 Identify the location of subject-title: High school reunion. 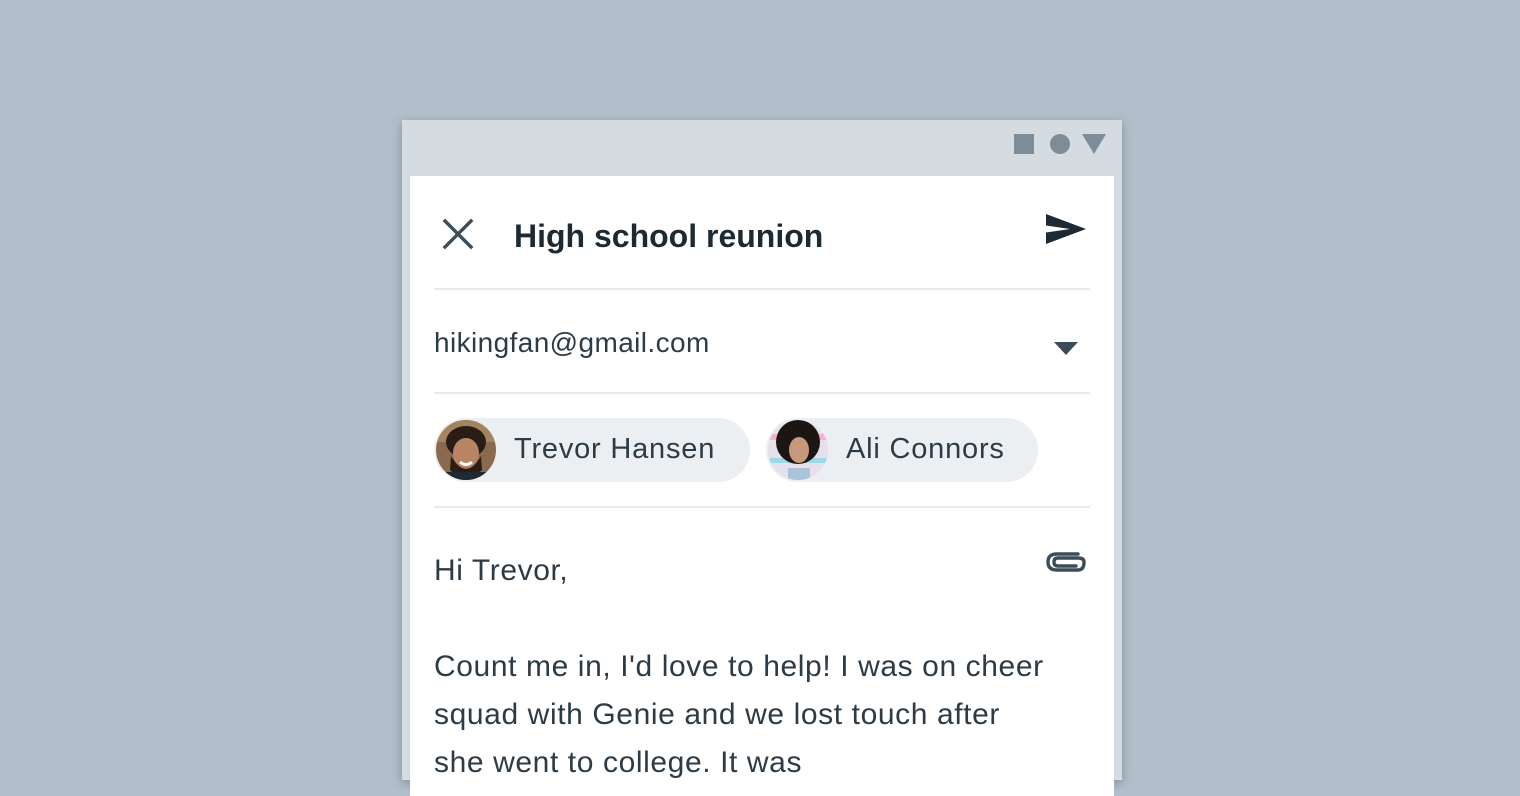
(668, 236).